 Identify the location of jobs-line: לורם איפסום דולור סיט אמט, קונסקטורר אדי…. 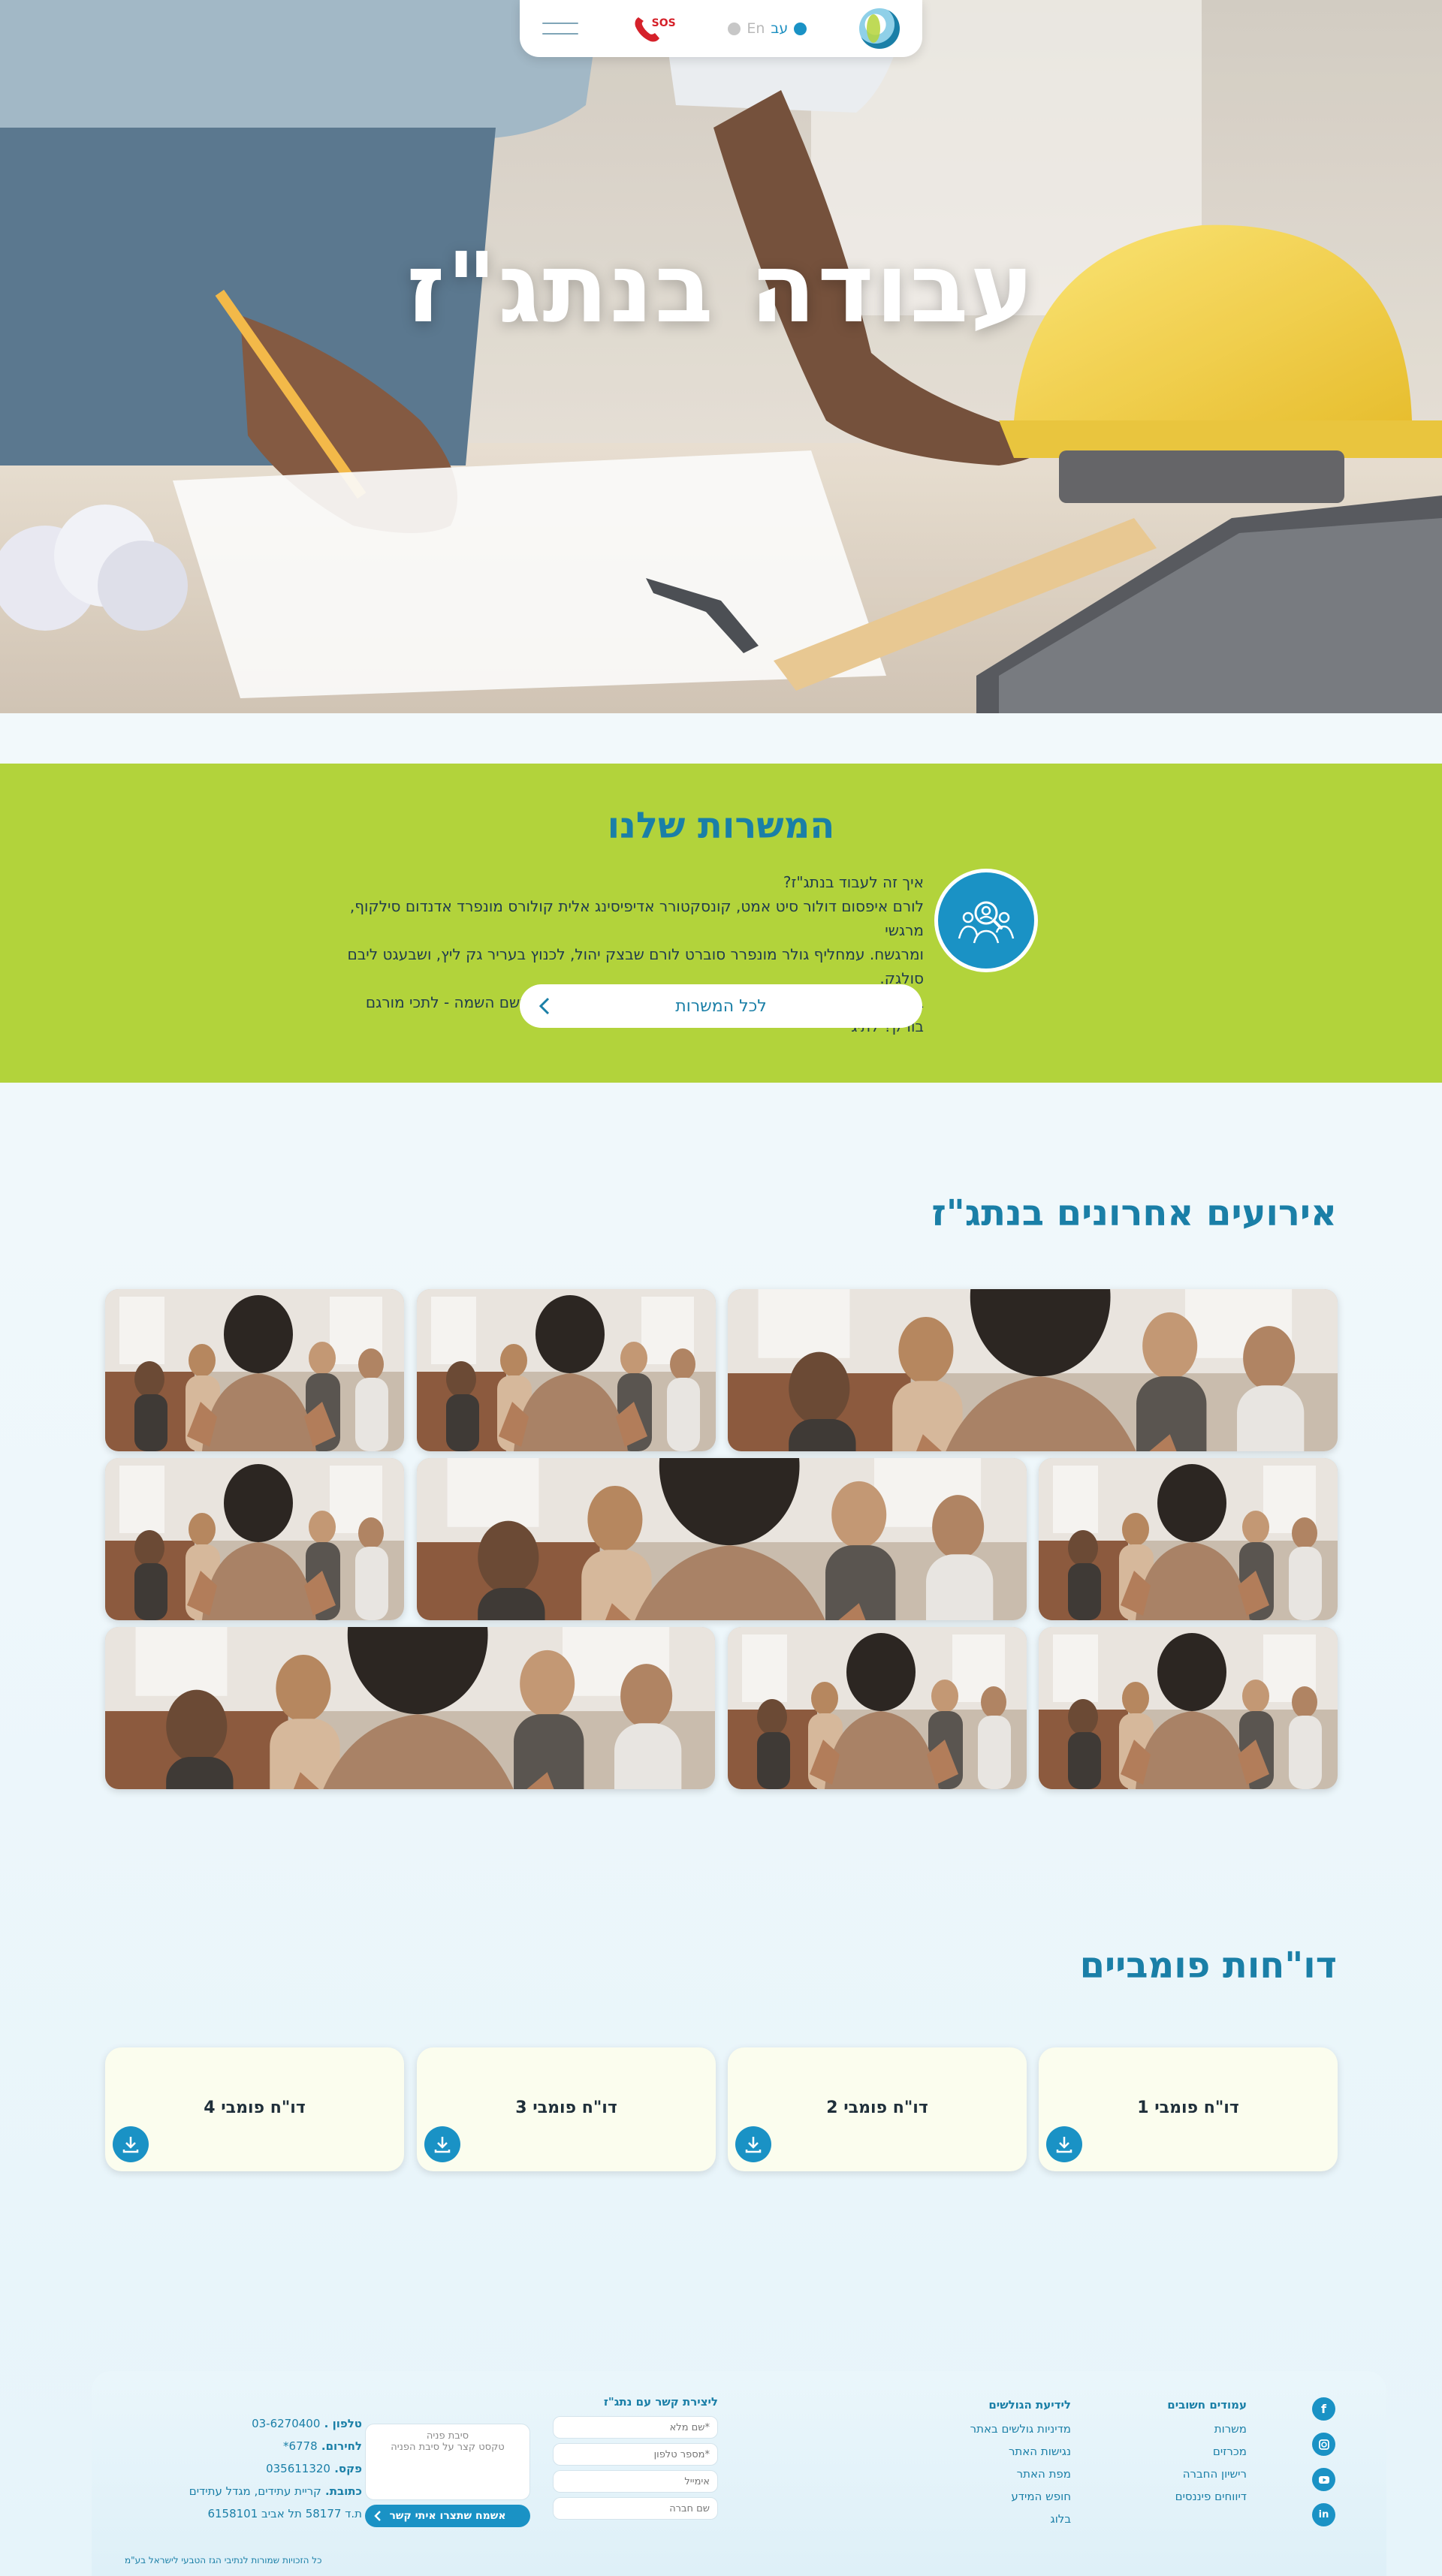
(637, 918).